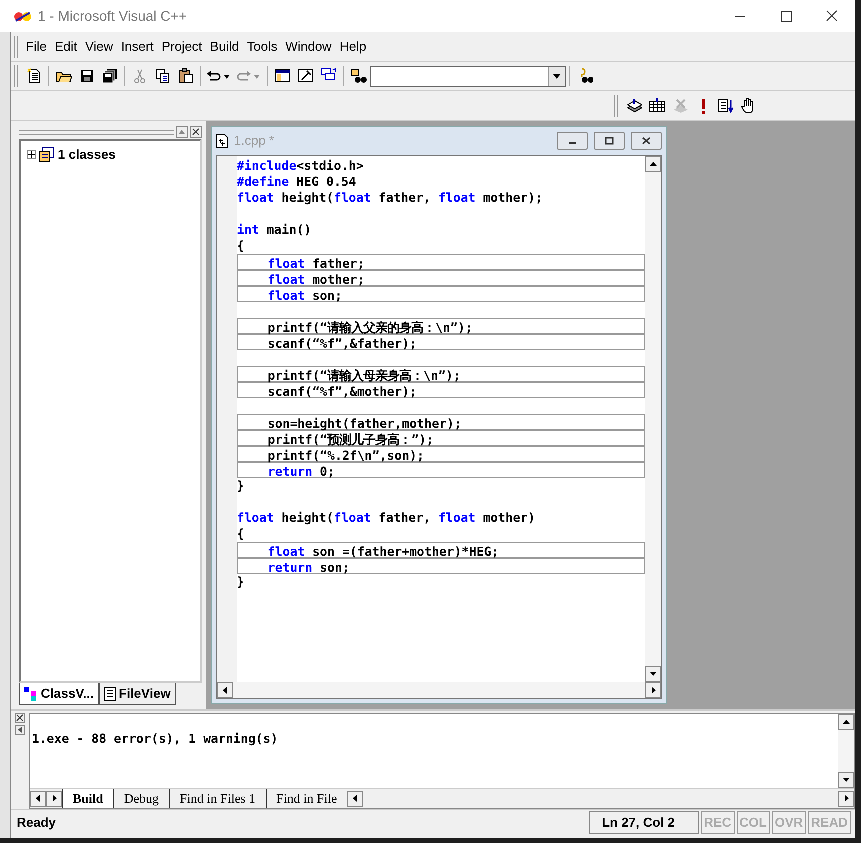  What do you see at coordinates (162, 76) in the screenshot?
I see `copy-icon` at bounding box center [162, 76].